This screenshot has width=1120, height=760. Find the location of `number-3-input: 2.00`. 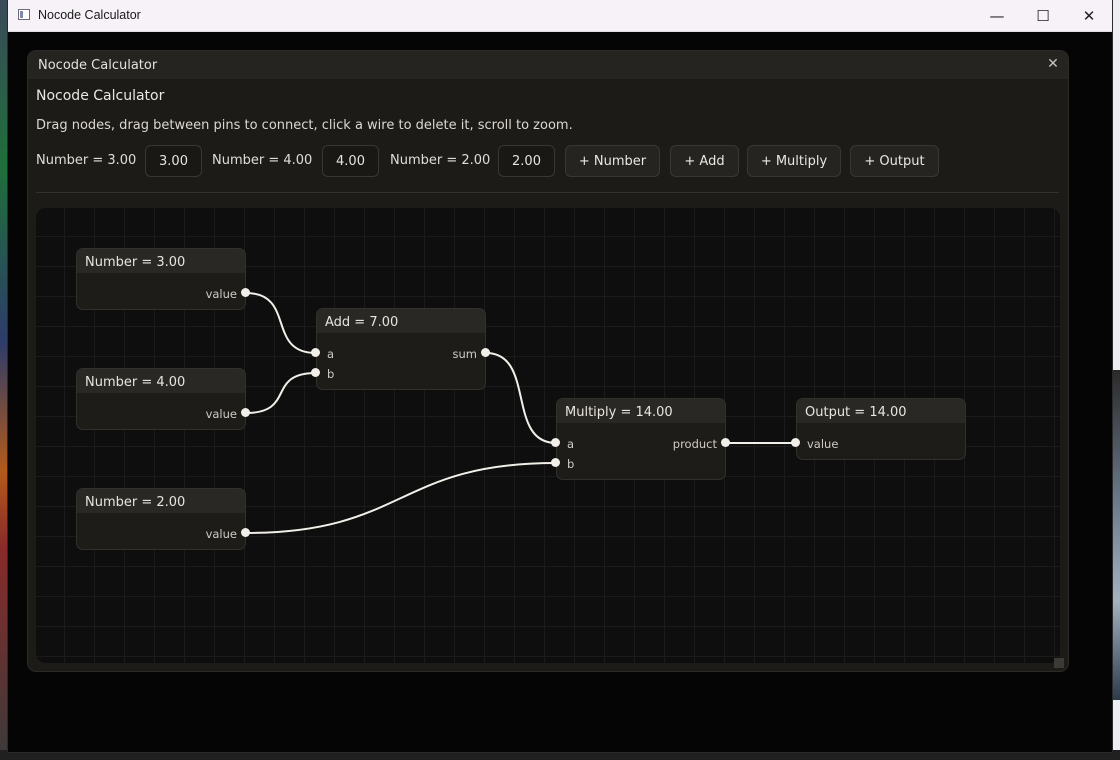

number-3-input: 2.00 is located at coordinates (526, 161).